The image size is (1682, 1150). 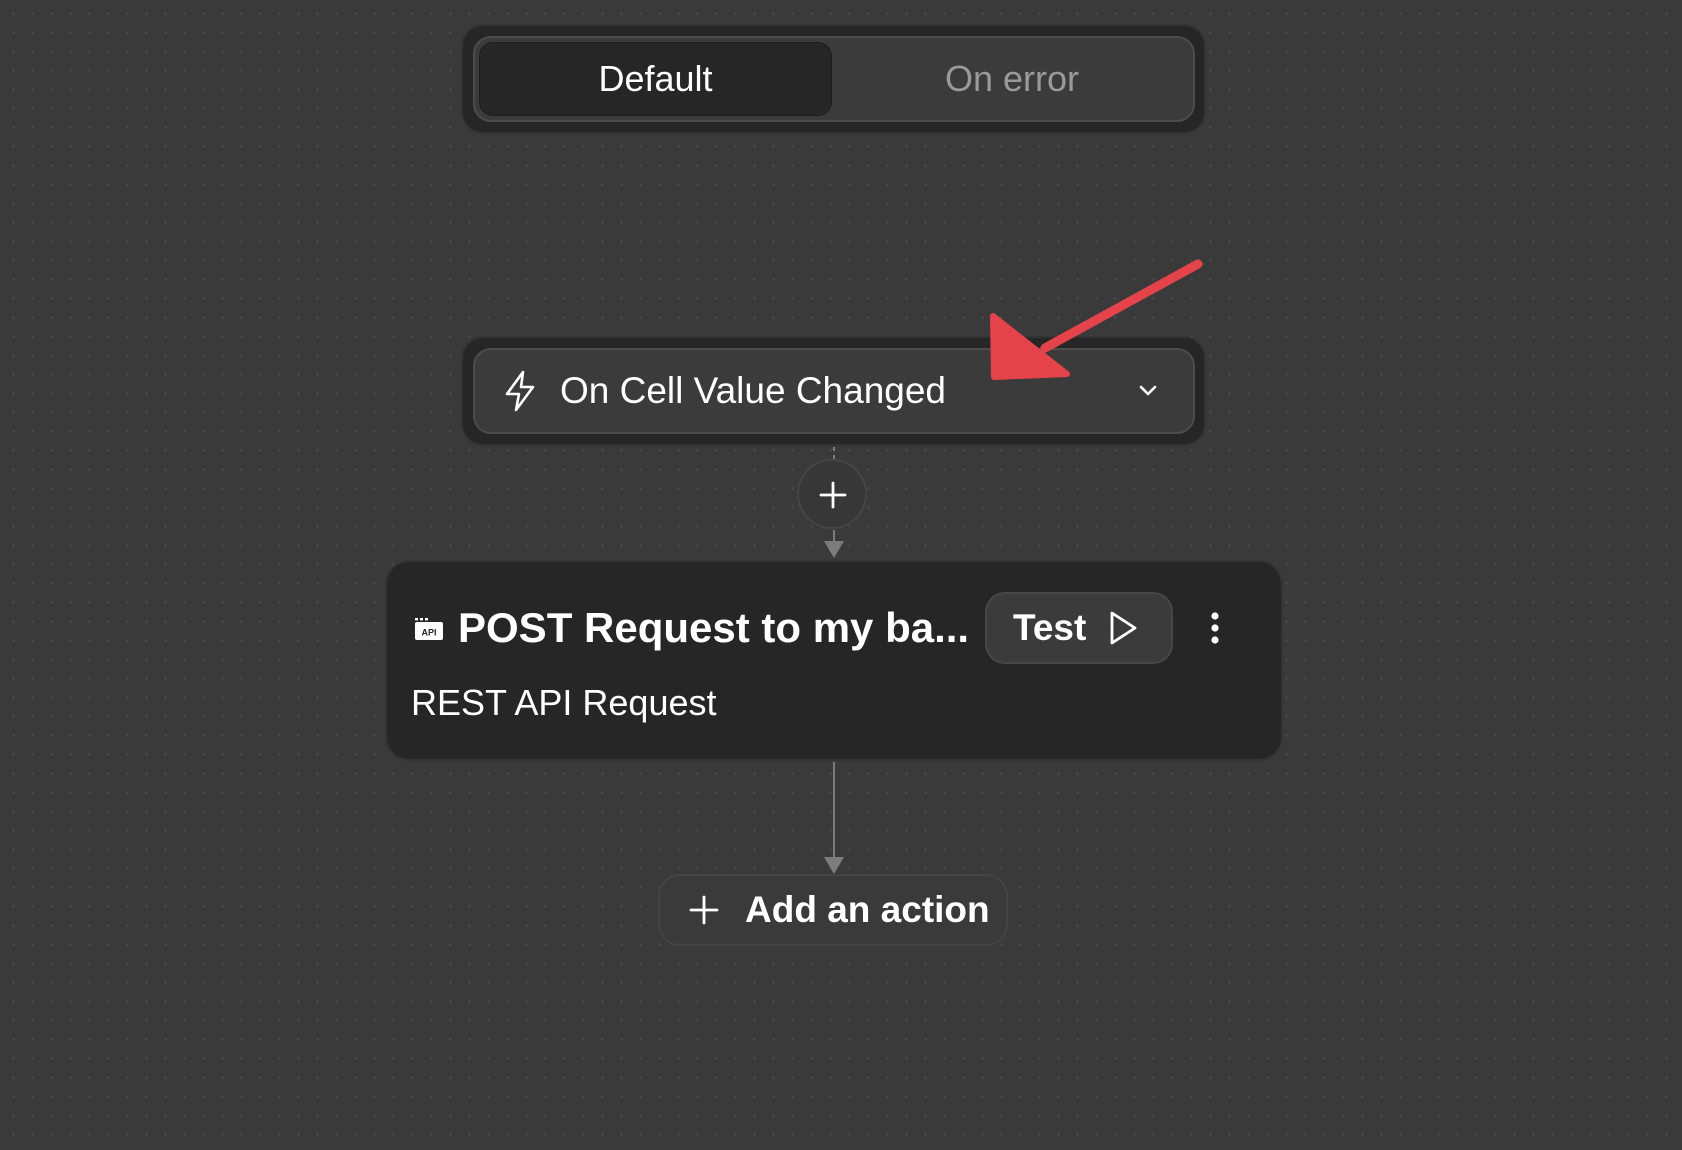 I want to click on play-icon, so click(x=1123, y=628).